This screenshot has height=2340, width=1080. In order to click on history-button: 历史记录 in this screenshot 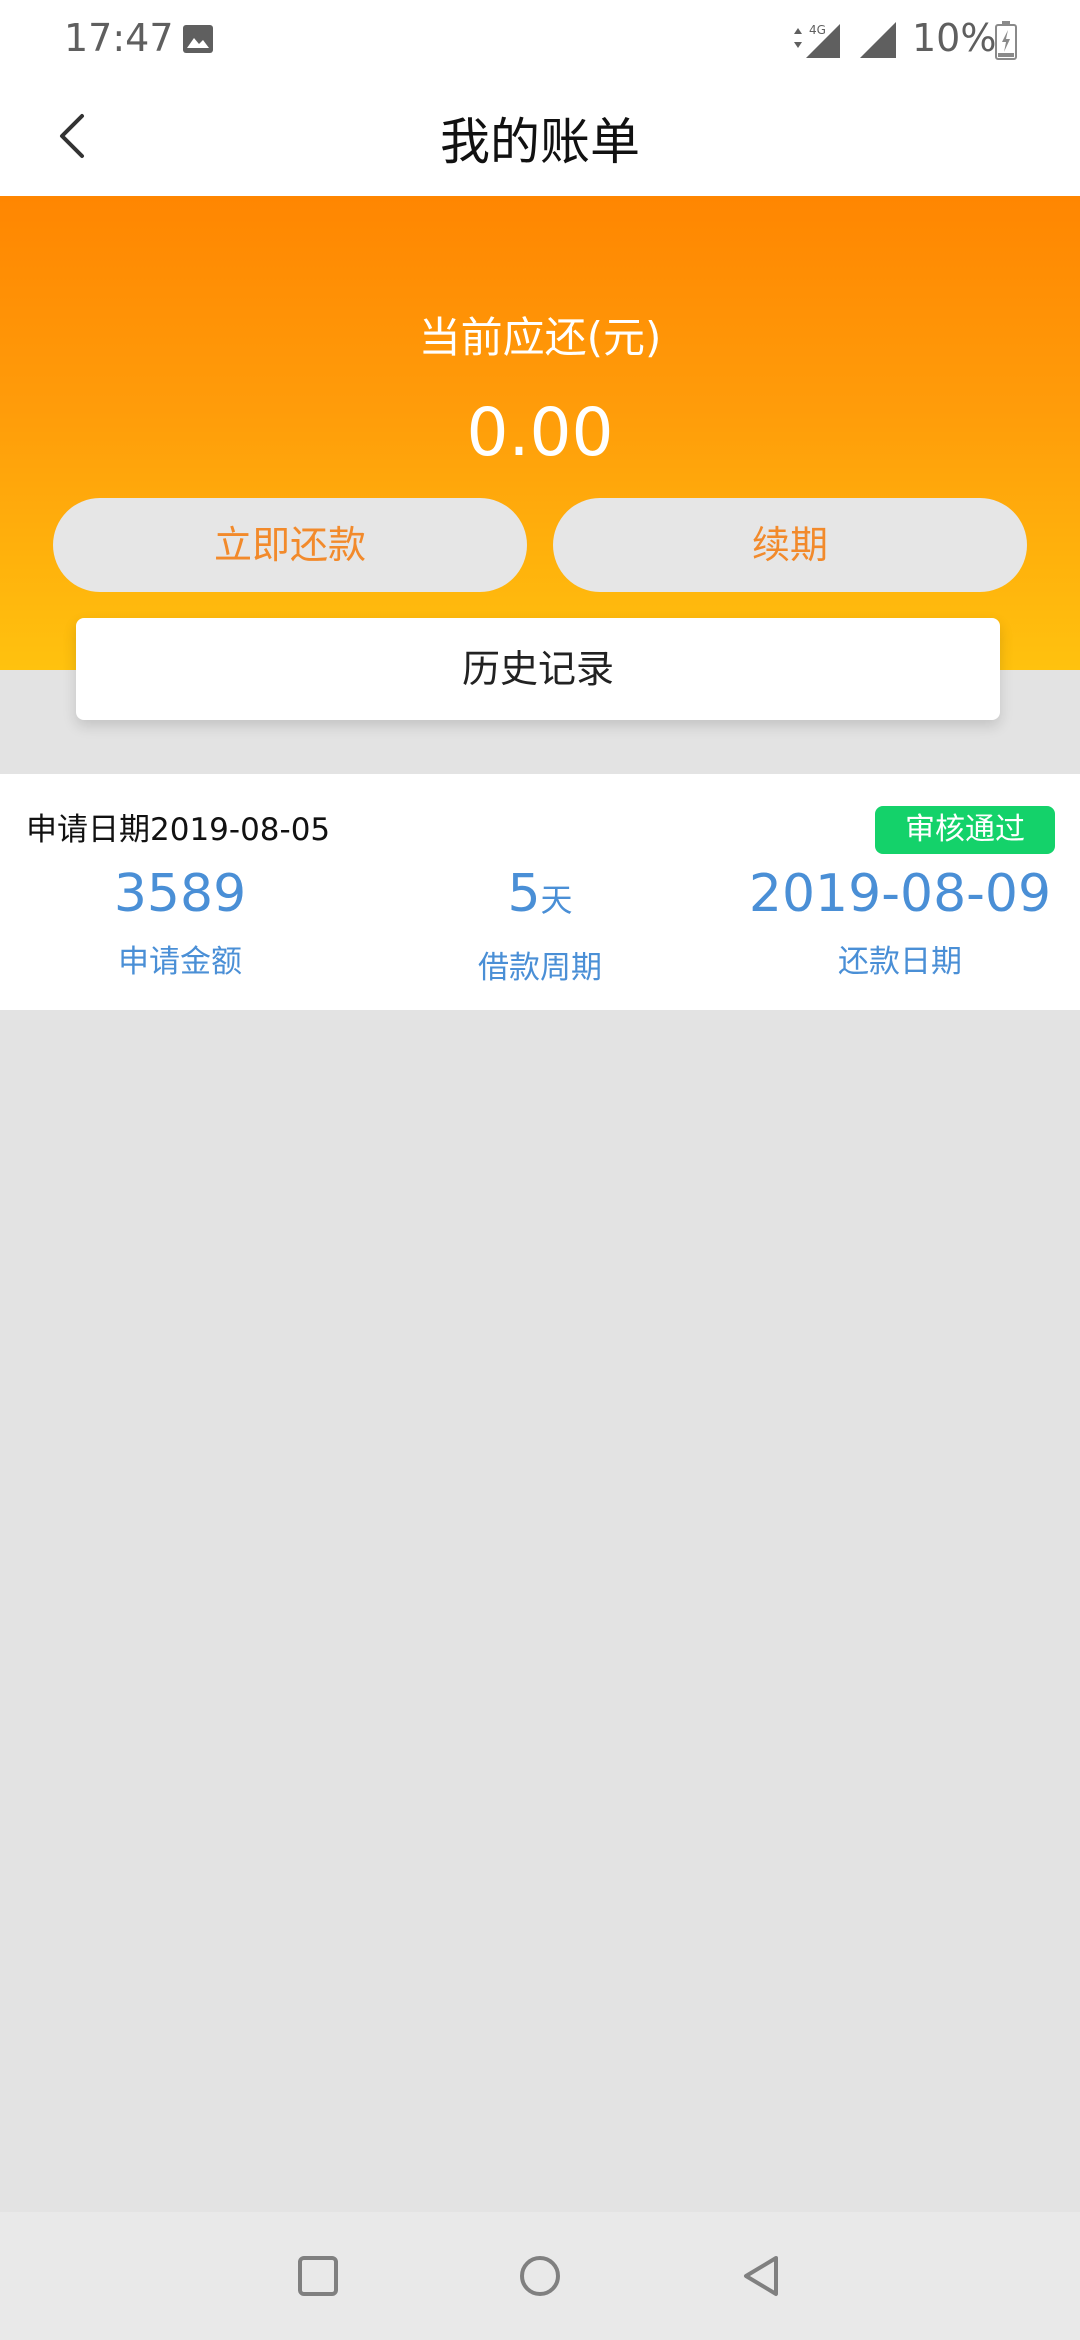, I will do `click(538, 669)`.